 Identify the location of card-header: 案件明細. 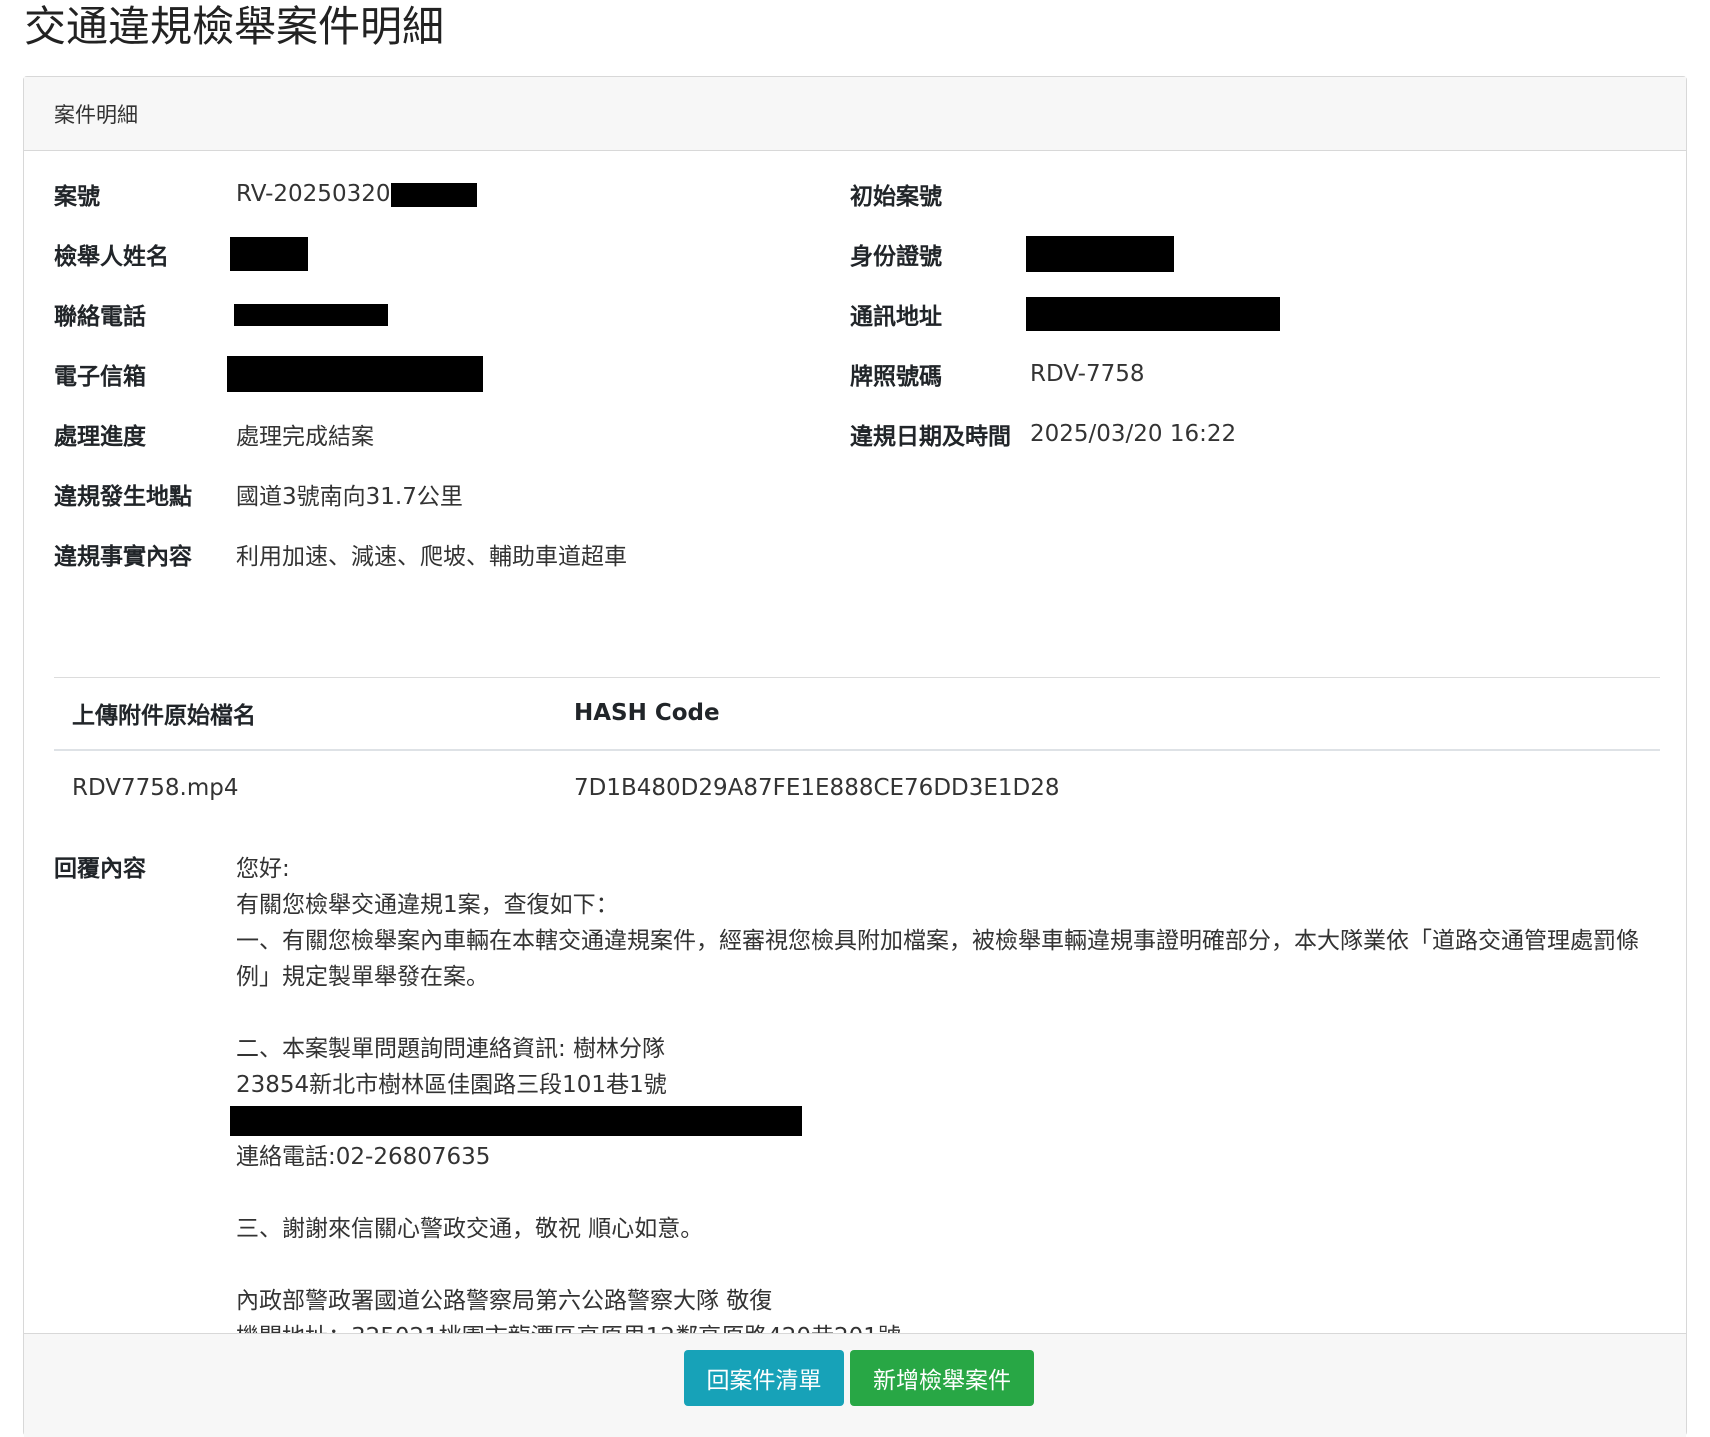
(855, 114).